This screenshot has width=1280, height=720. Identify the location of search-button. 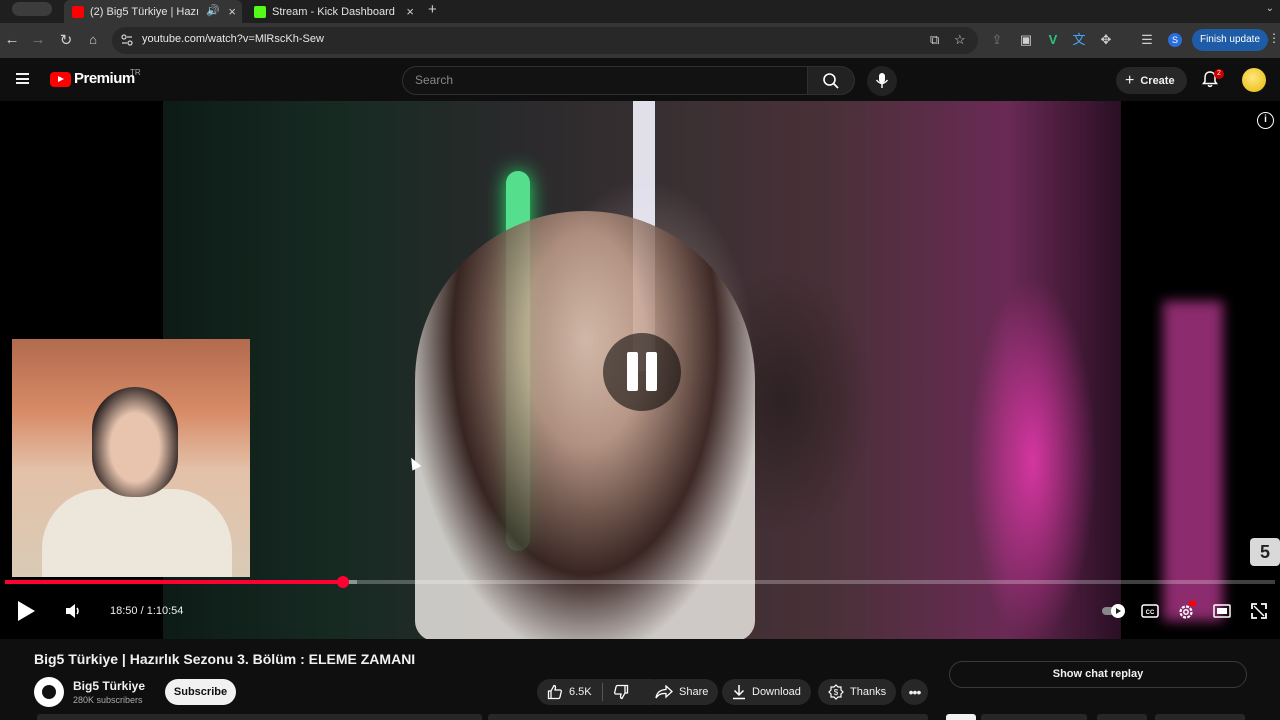
(831, 80).